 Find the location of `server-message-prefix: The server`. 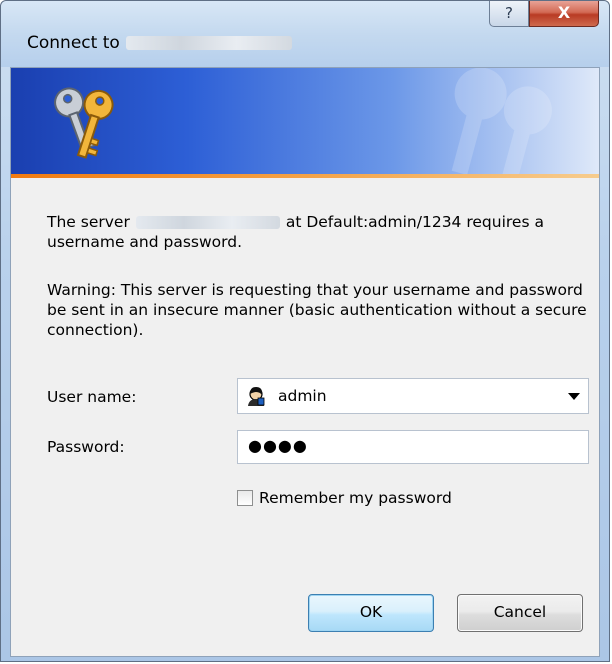

server-message-prefix: The server is located at coordinates (88, 222).